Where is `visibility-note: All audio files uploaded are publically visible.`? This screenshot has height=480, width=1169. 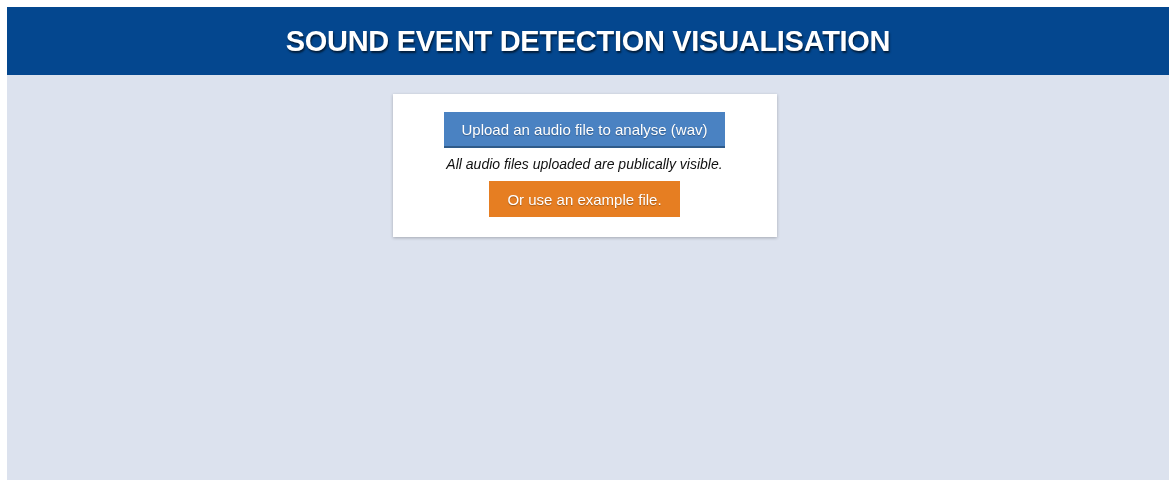 visibility-note: All audio files uploaded are publically visible. is located at coordinates (584, 164).